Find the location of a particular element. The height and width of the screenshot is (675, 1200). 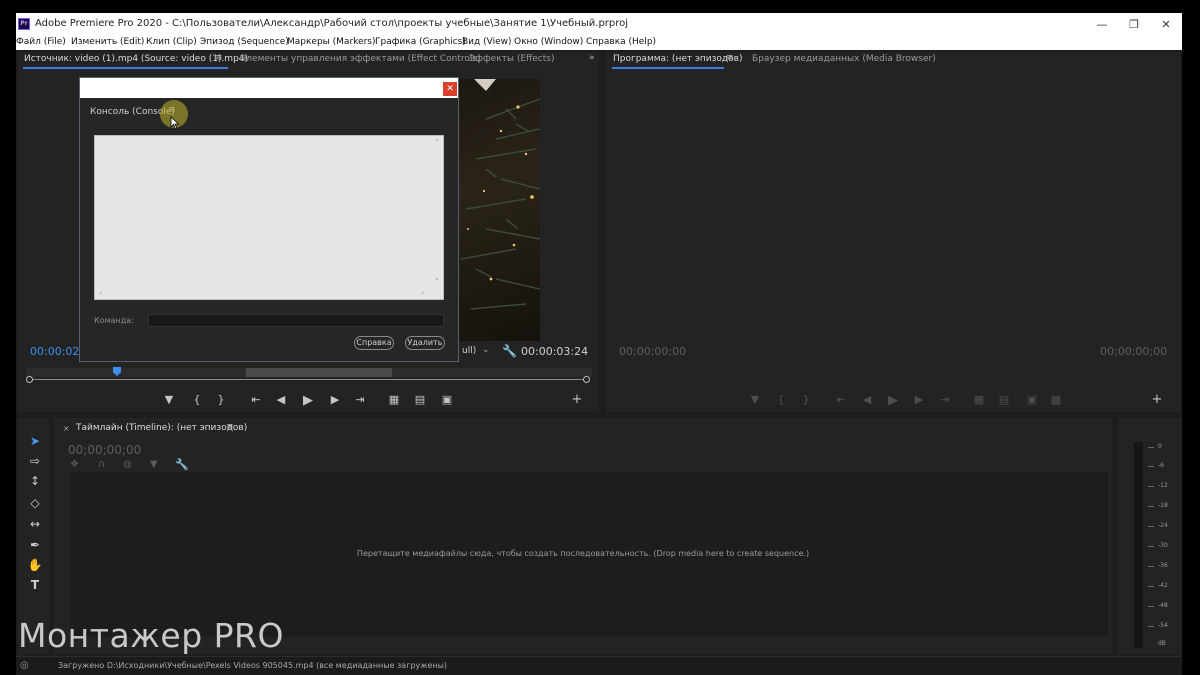

meter-label: -30 is located at coordinates (1163, 545).